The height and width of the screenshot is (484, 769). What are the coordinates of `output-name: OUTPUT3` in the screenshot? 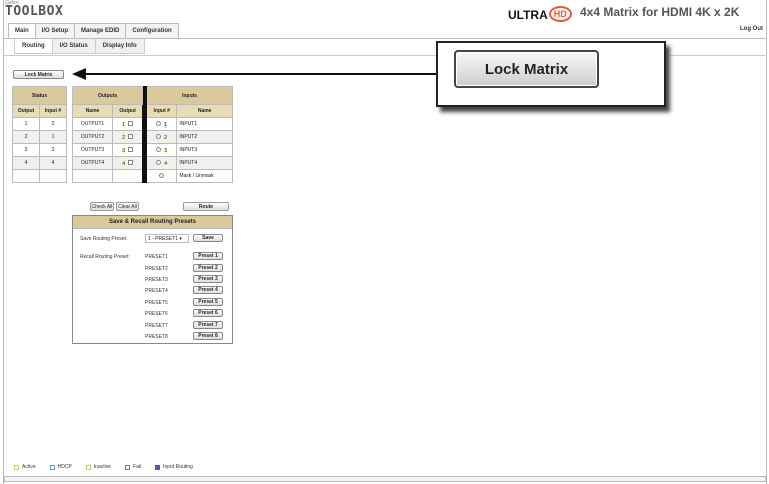 It's located at (92, 150).